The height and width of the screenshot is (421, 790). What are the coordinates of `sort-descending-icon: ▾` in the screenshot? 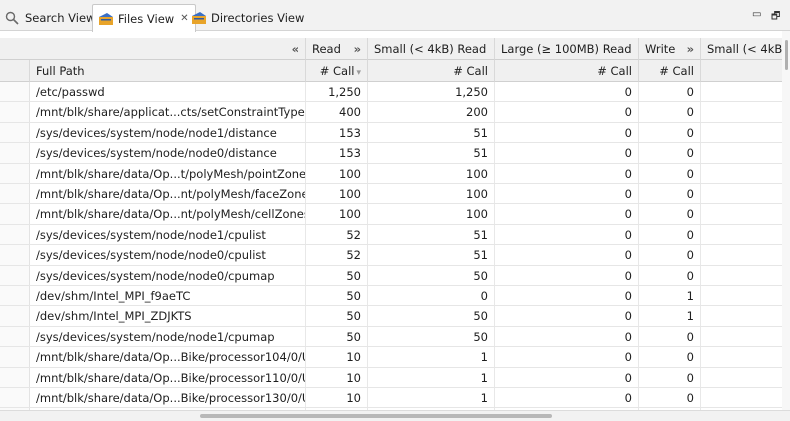 It's located at (358, 73).